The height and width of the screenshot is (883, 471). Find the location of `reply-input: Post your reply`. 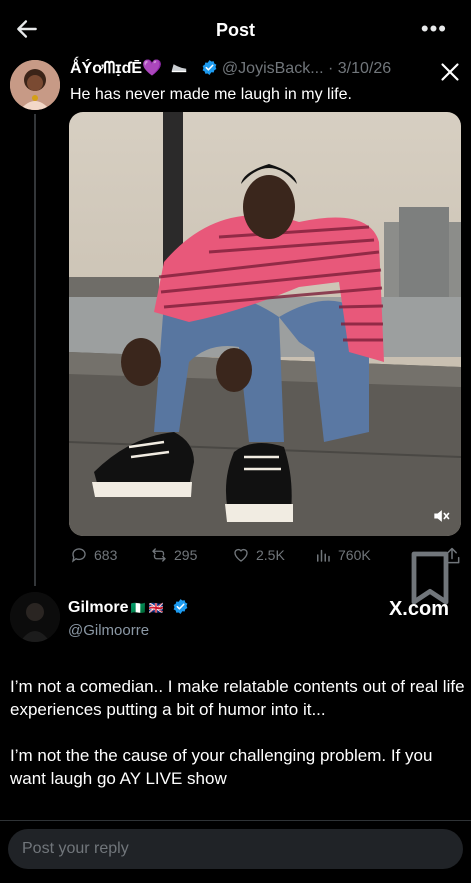

reply-input: Post your reply is located at coordinates (235, 849).